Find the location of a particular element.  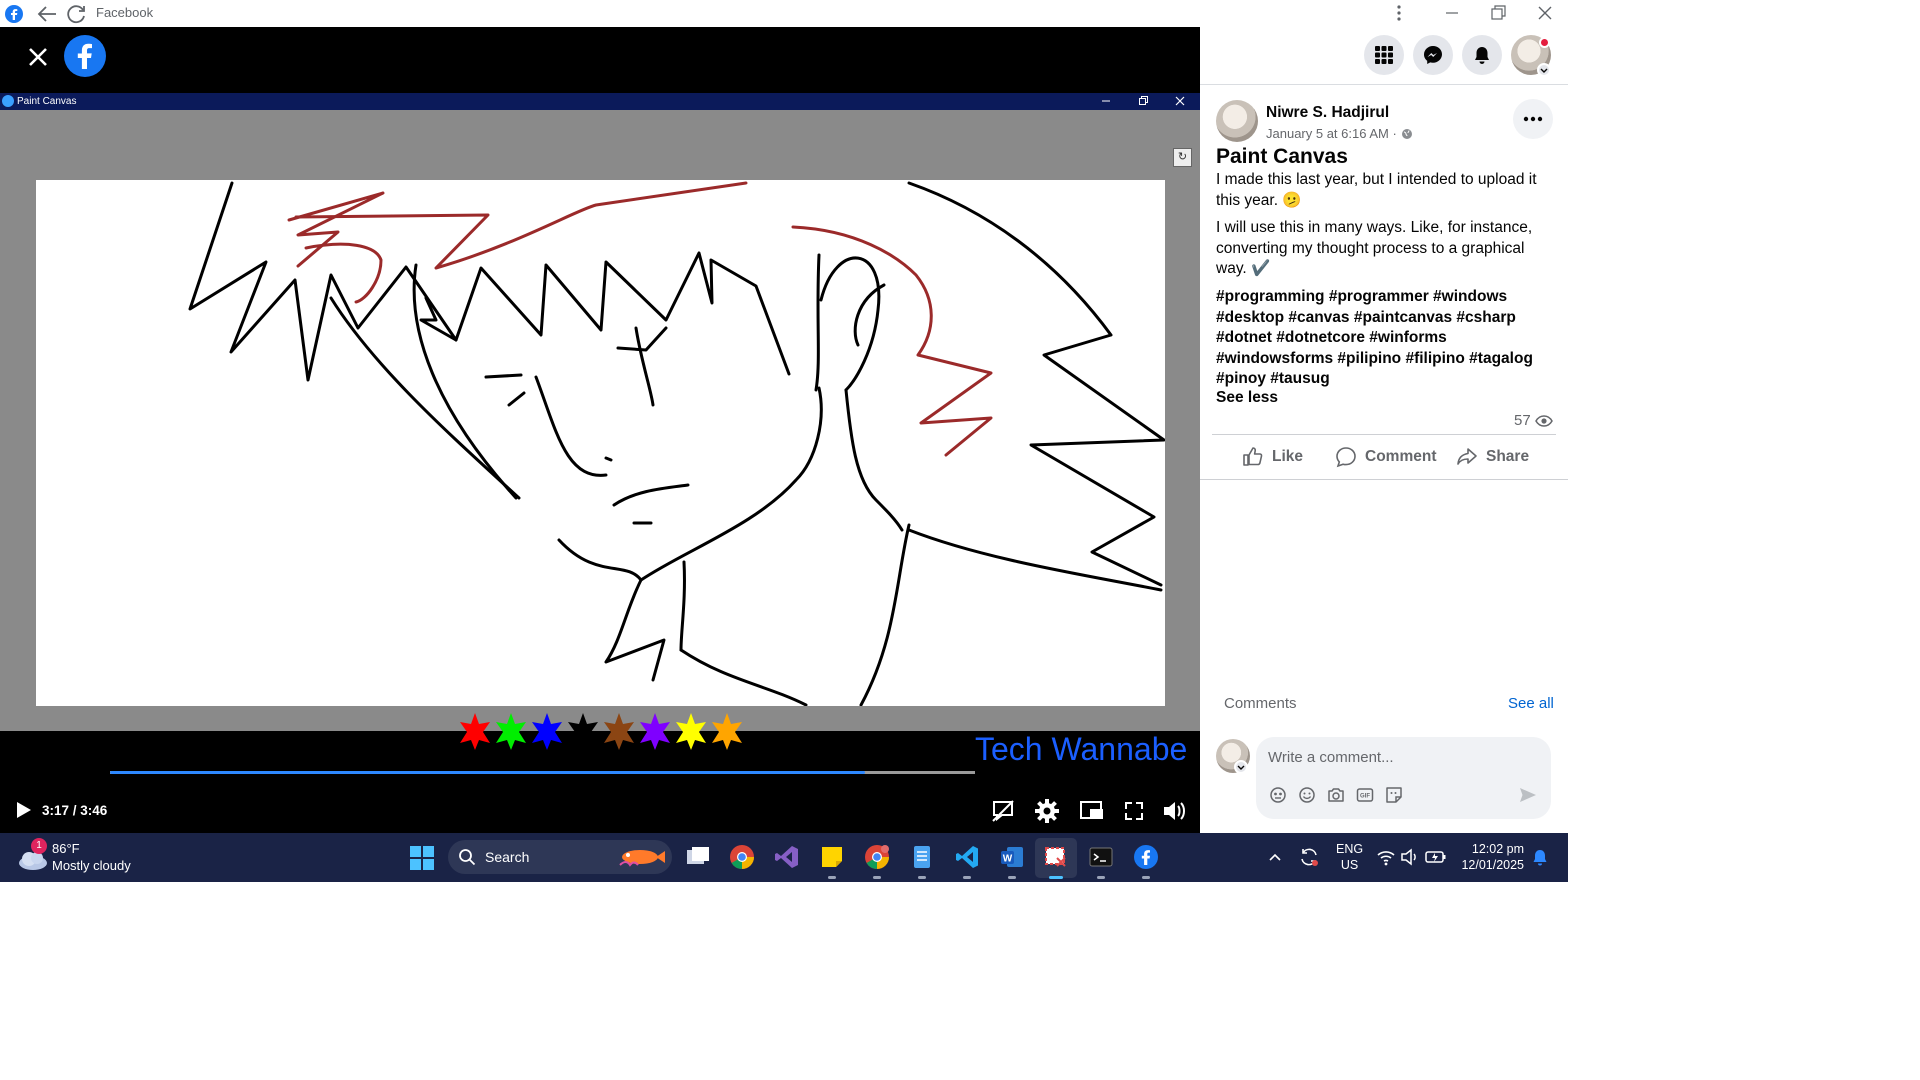

facebook-logo-icon is located at coordinates (85, 56).